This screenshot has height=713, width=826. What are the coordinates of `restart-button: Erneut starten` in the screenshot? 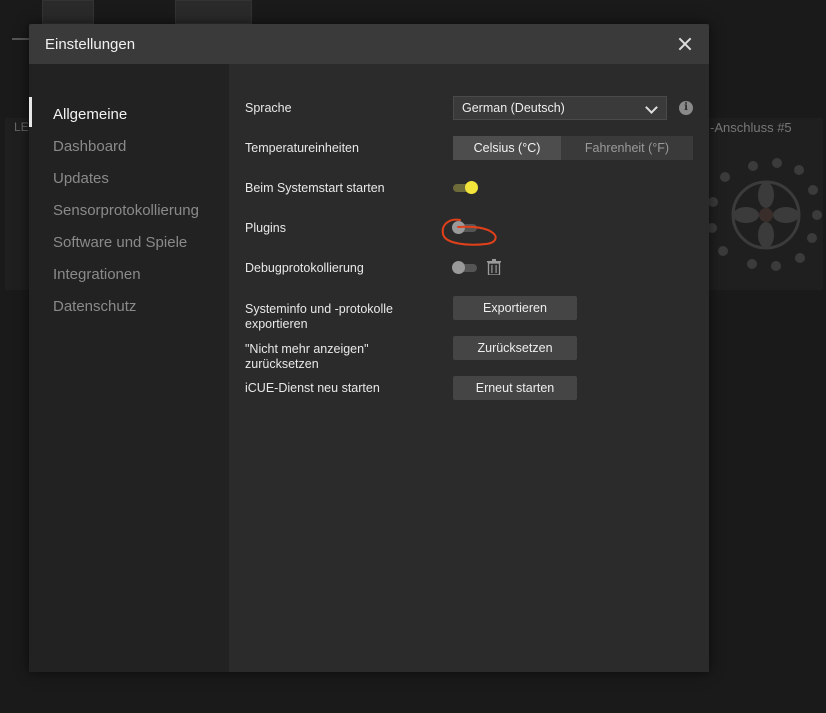 It's located at (515, 388).